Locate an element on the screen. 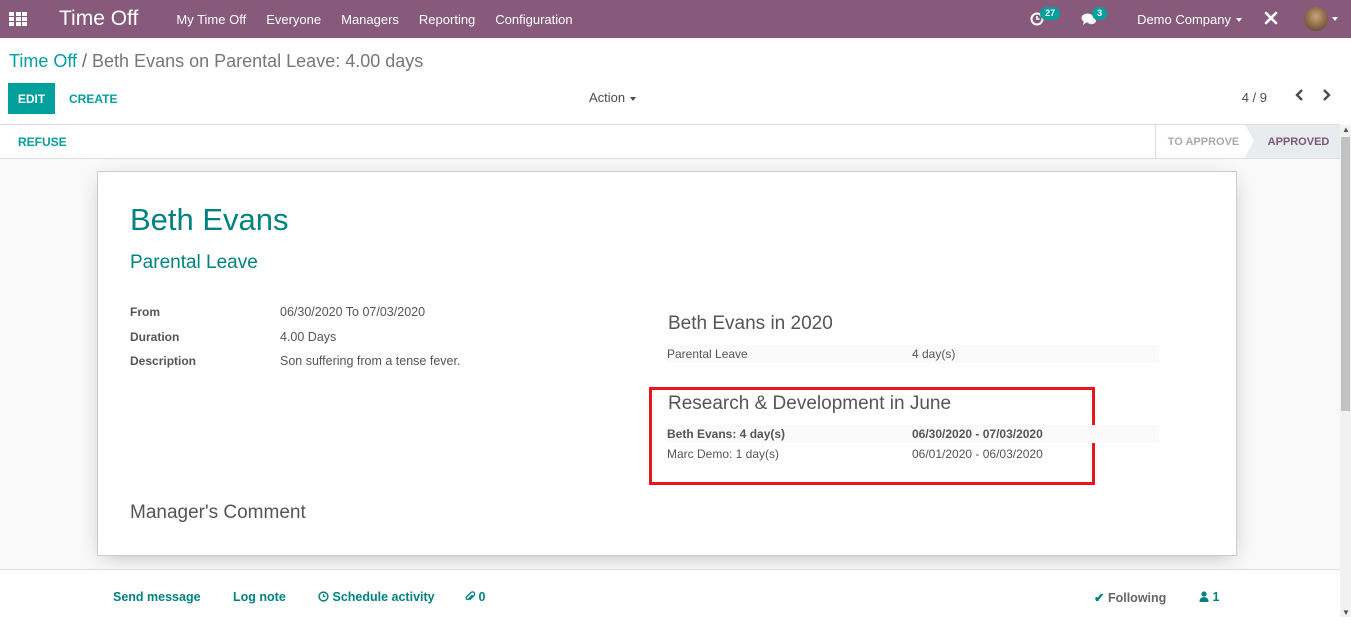  chevron-left-icon is located at coordinates (1299, 95).